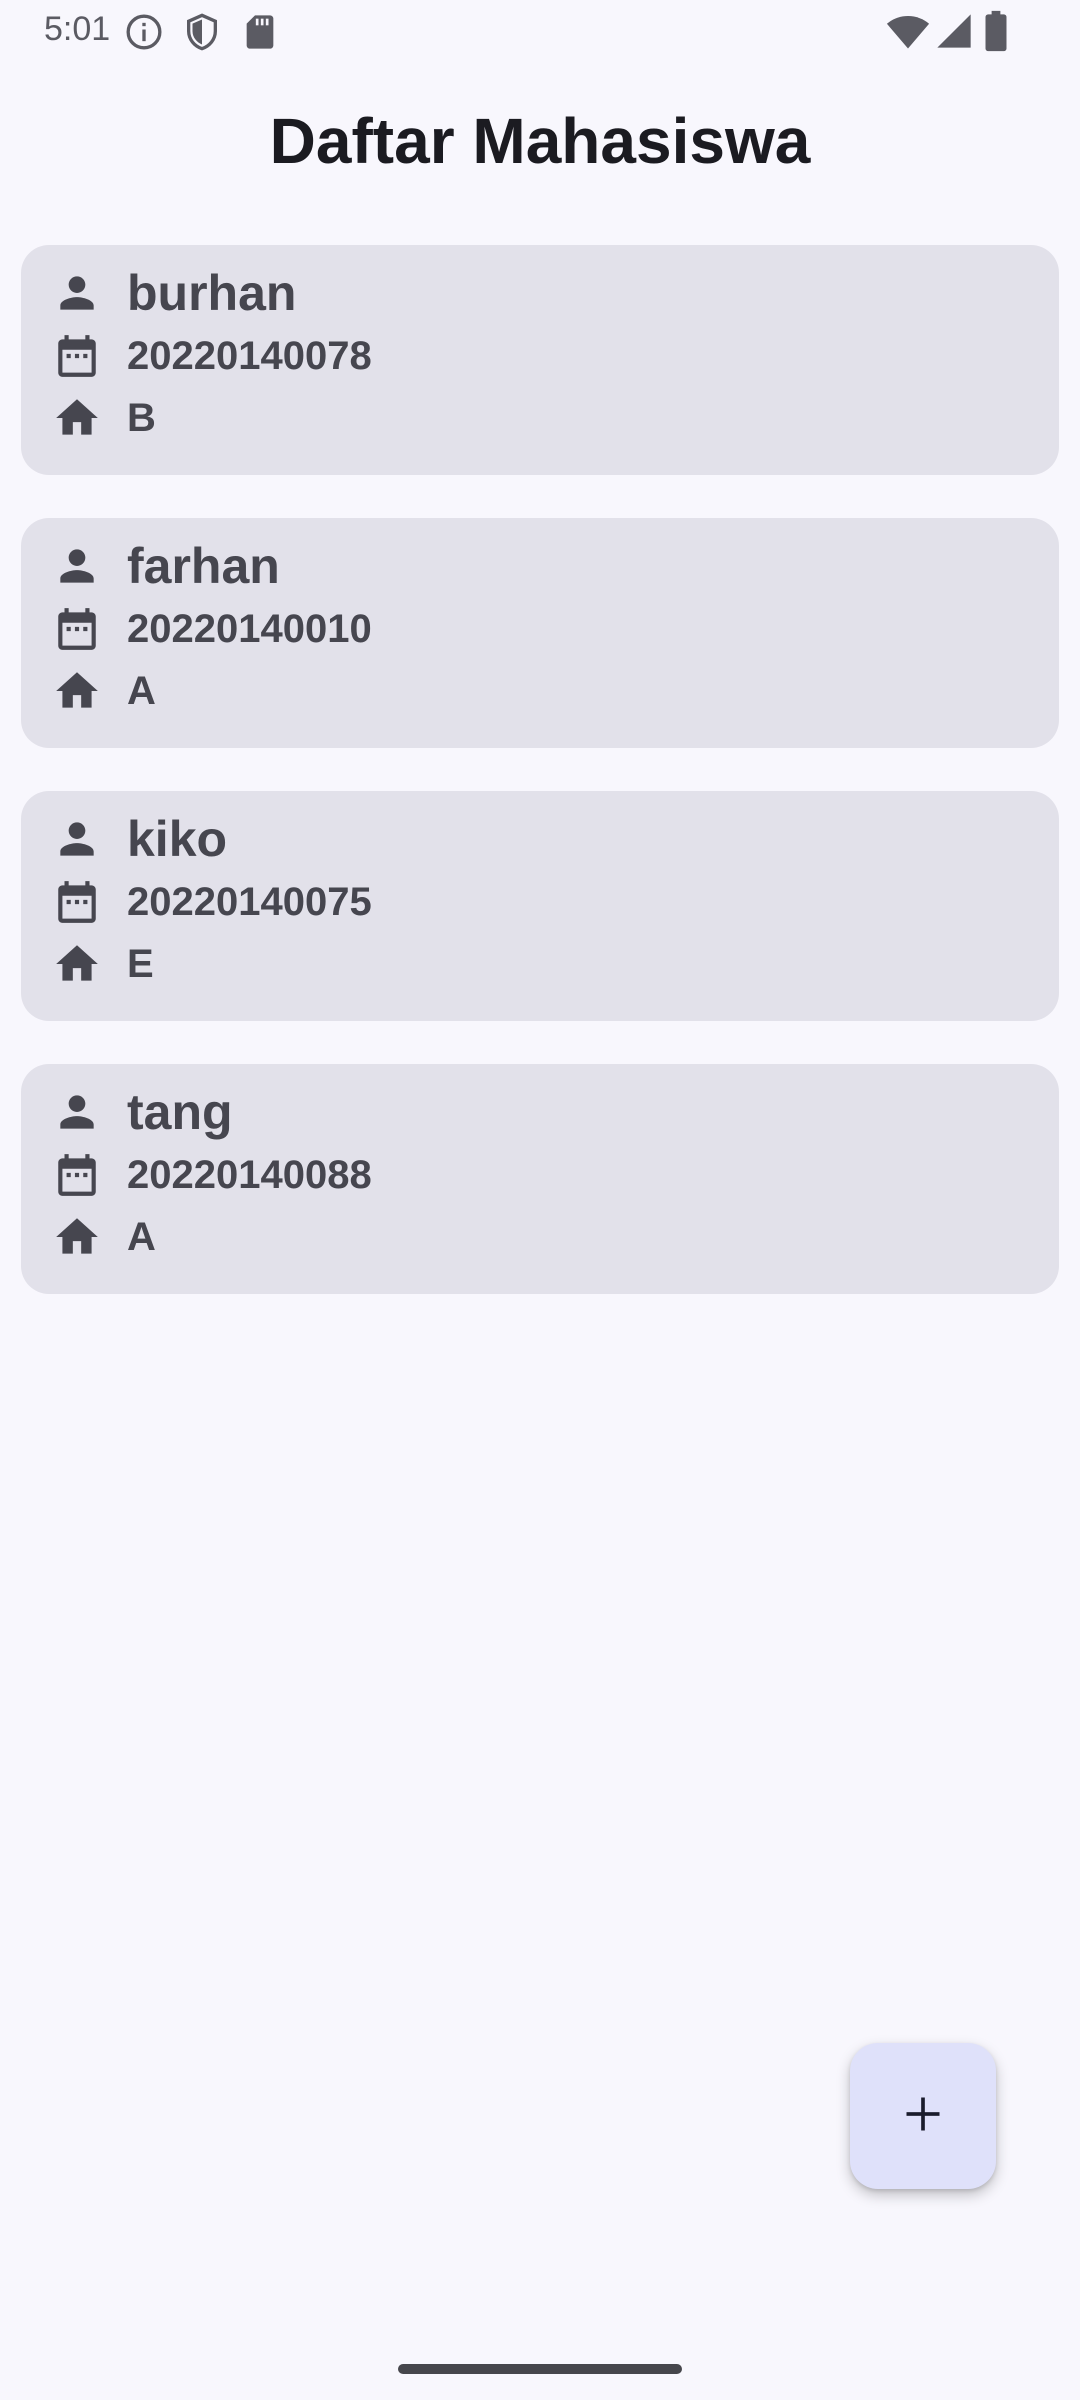  What do you see at coordinates (212, 293) in the screenshot?
I see `student-name: burhan` at bounding box center [212, 293].